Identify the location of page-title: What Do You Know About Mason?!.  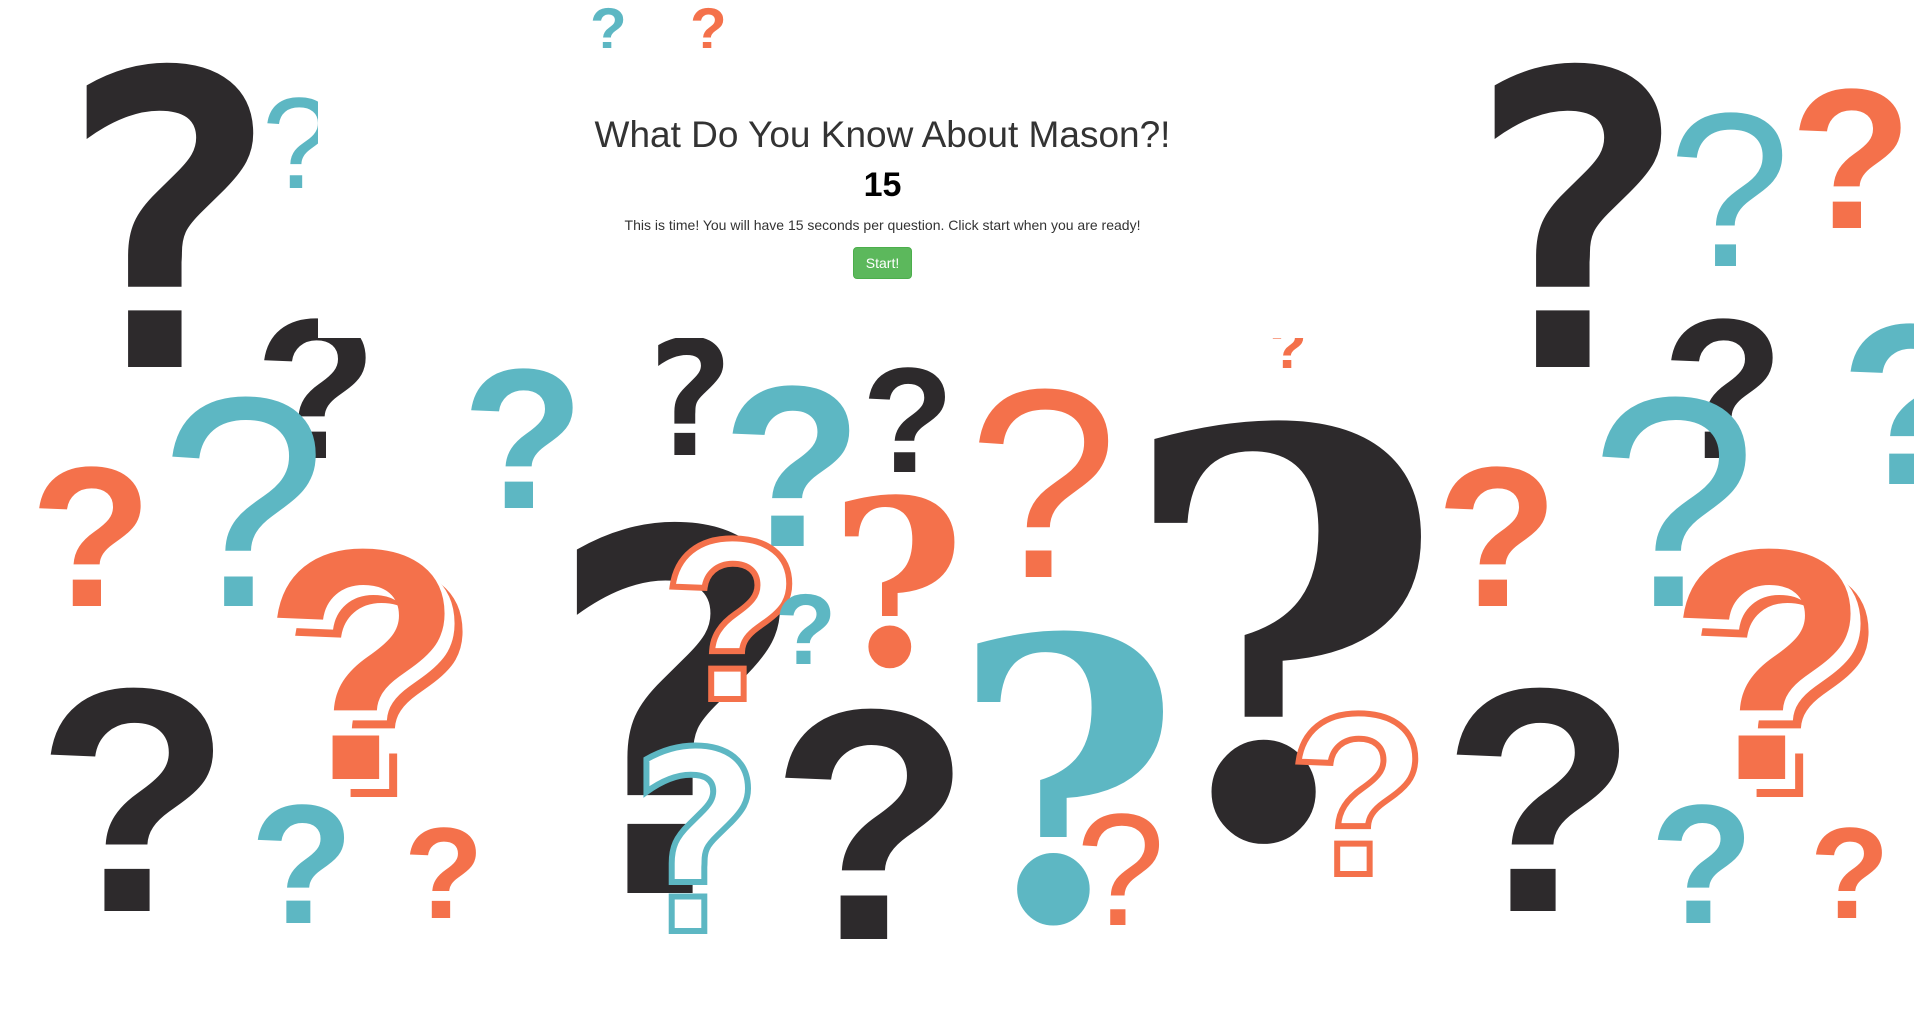
(882, 134).